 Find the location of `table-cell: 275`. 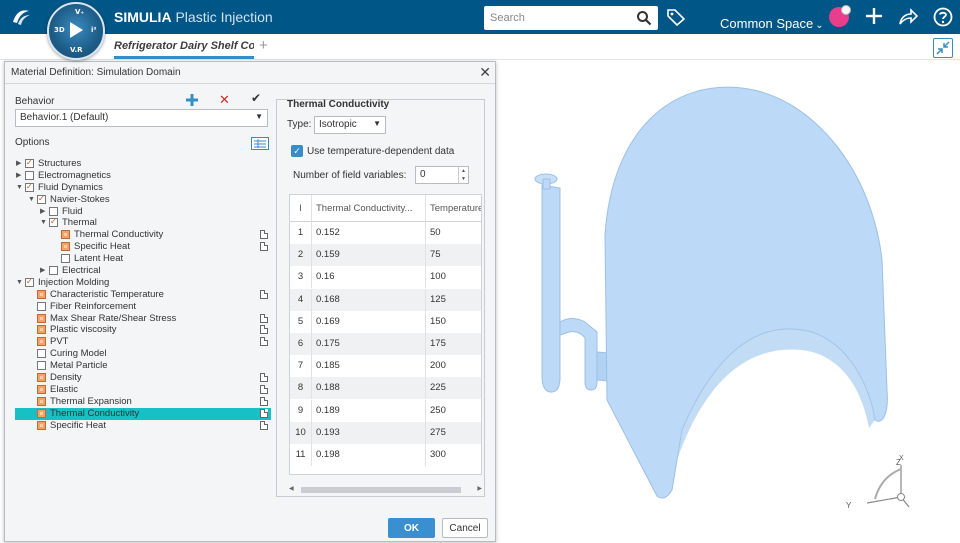

table-cell: 275 is located at coordinates (453, 432).